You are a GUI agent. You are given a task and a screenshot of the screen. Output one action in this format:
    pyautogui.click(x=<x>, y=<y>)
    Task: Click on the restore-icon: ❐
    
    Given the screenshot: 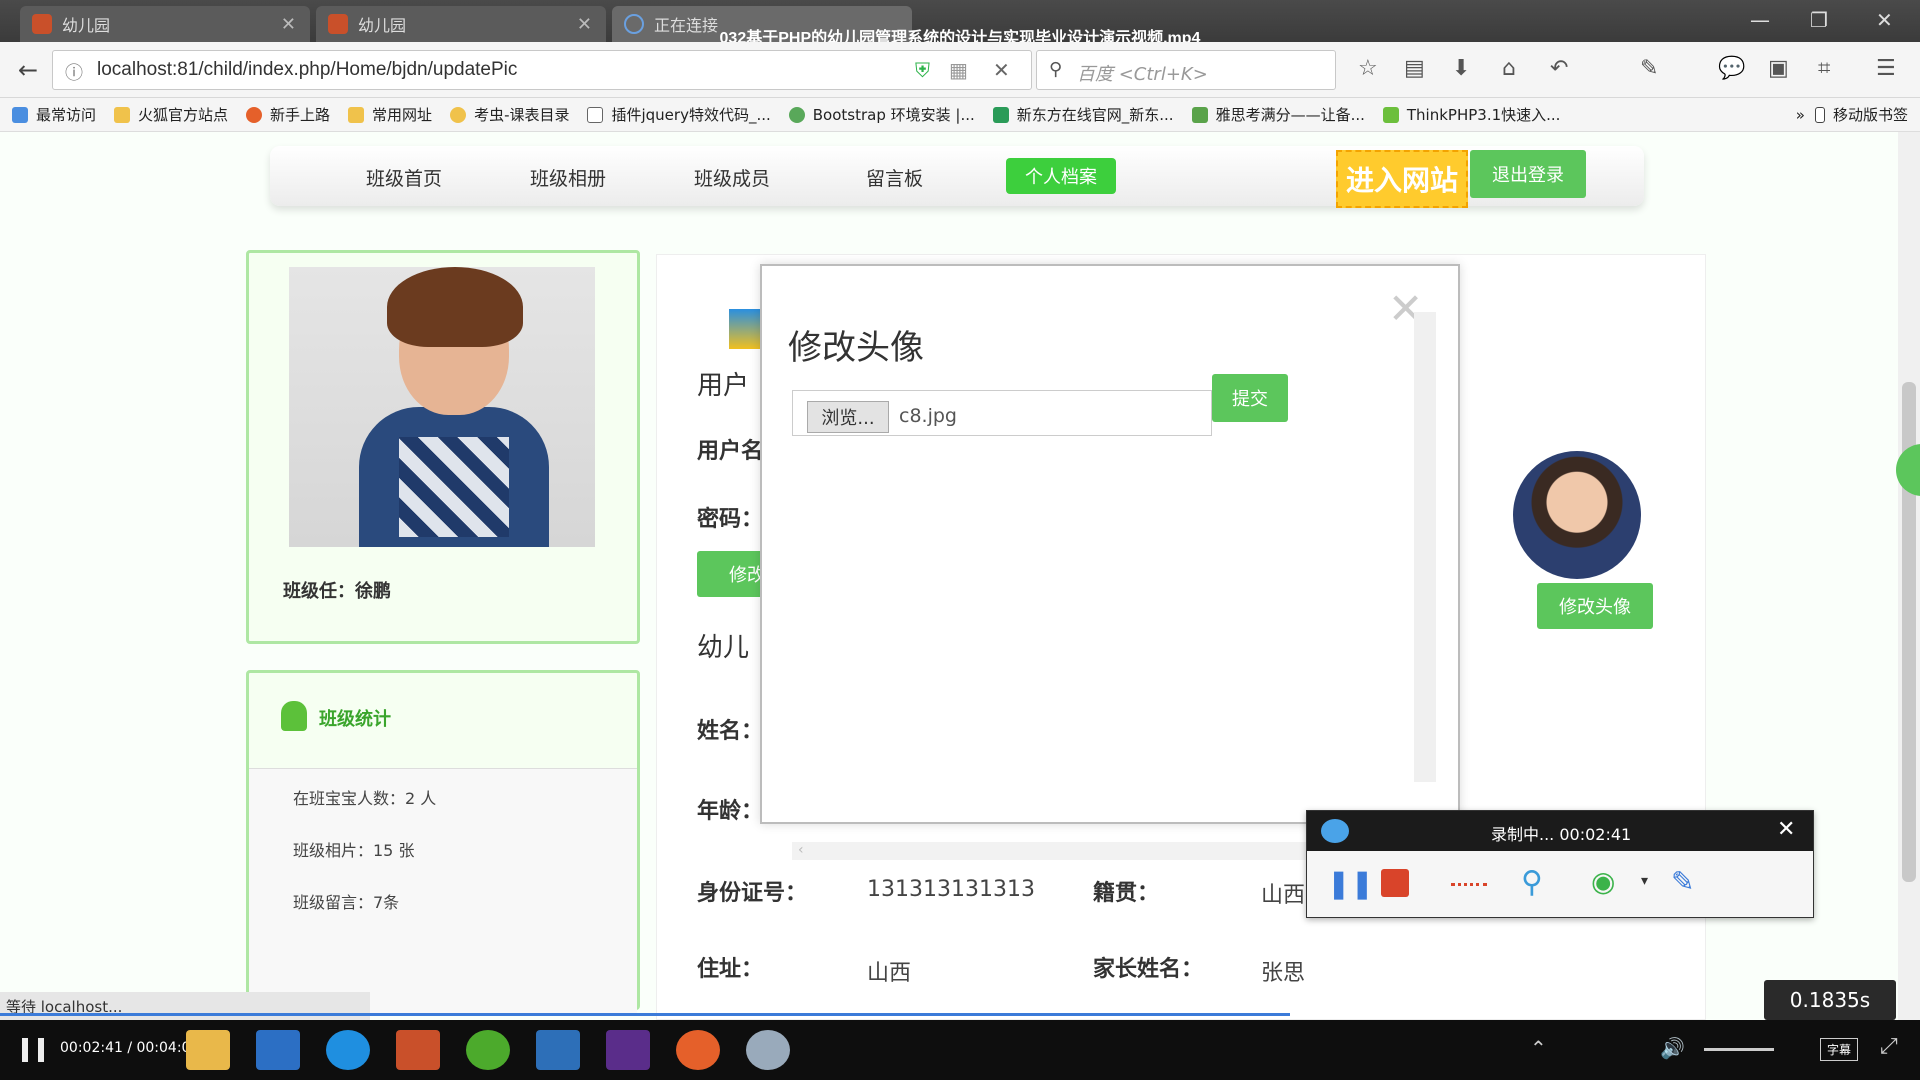 What is the action you would take?
    pyautogui.click(x=1819, y=20)
    